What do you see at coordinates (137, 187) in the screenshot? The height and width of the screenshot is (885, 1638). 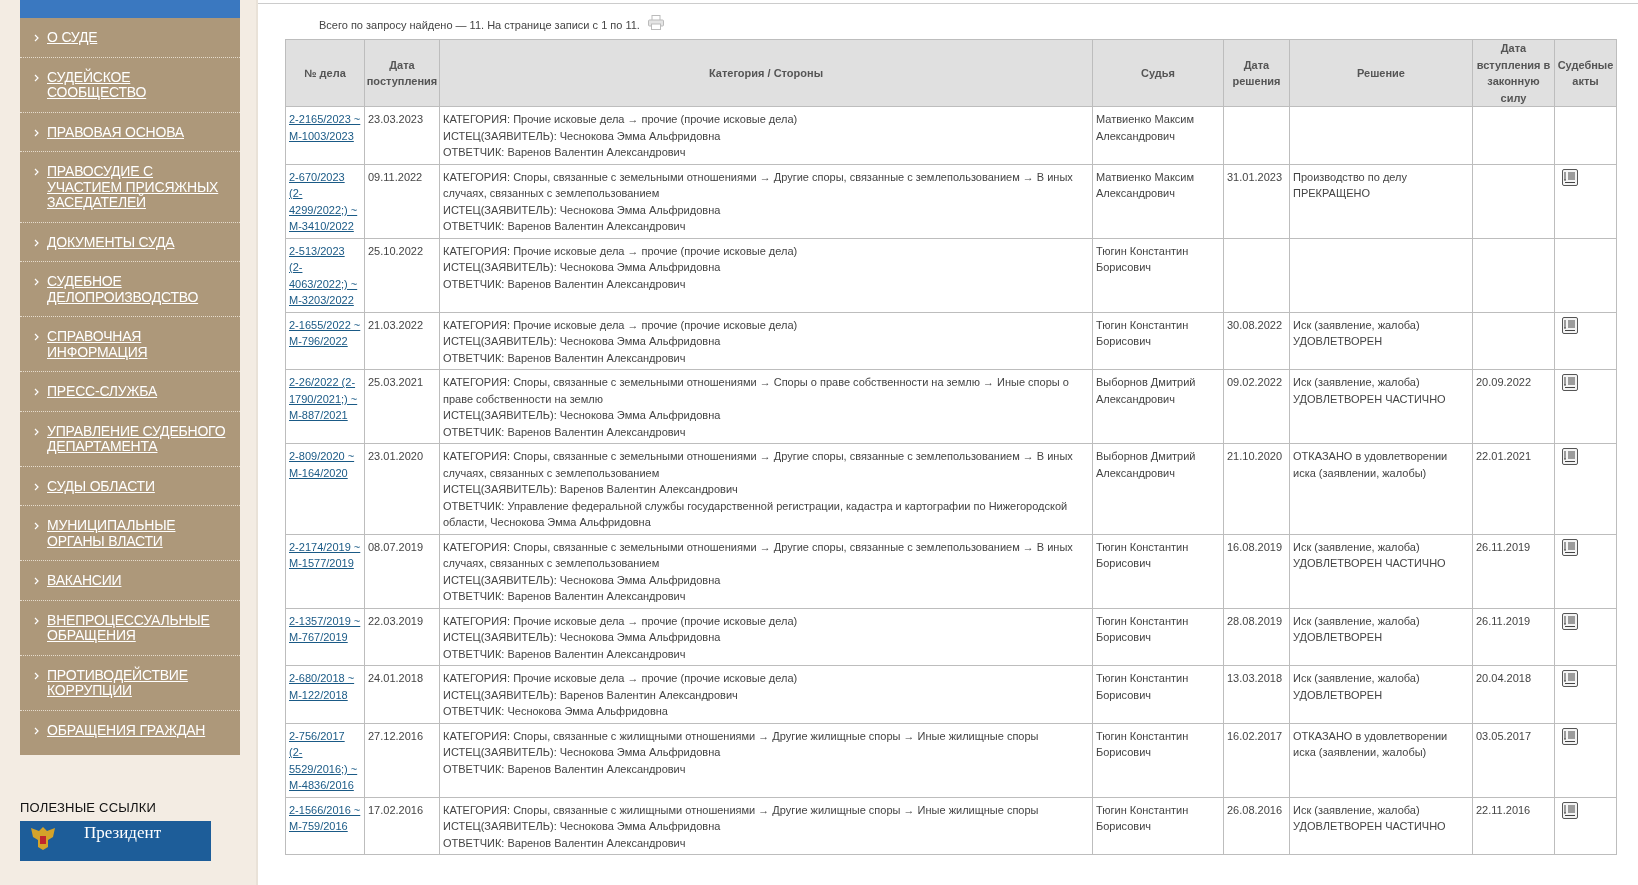 I see `menu-item: ПРАВОСУДИЕ С УЧАСТИЕМ ПРИСЯЖНЫХ ЗАСЕДАТЕЛЕЙ` at bounding box center [137, 187].